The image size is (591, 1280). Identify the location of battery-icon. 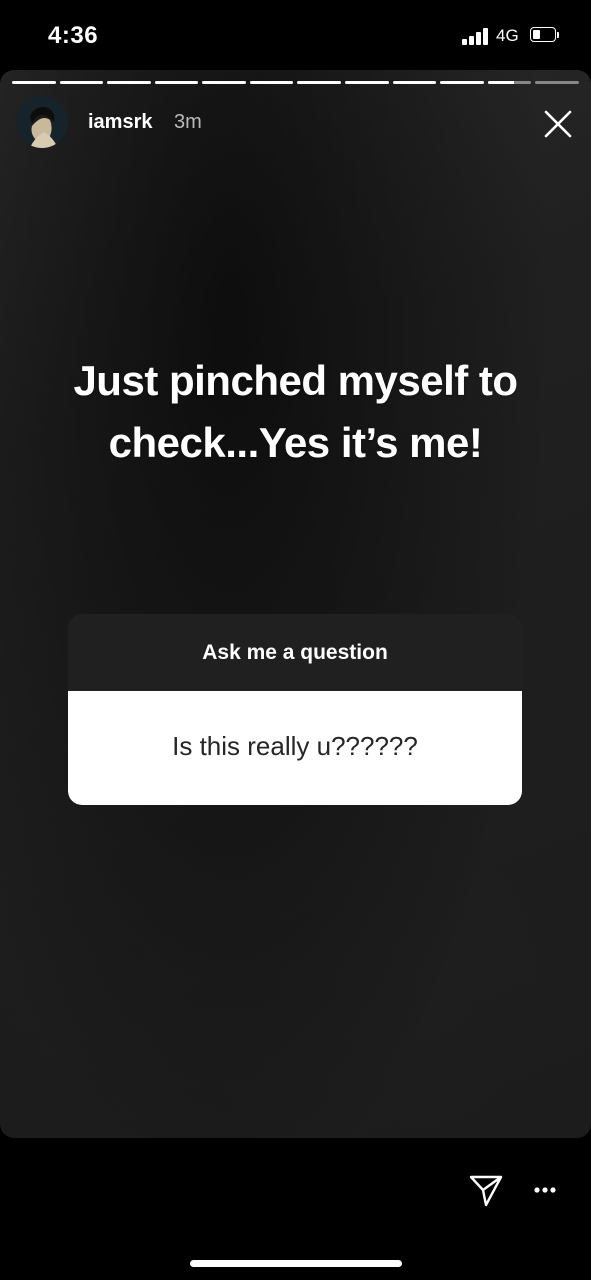
(545, 35).